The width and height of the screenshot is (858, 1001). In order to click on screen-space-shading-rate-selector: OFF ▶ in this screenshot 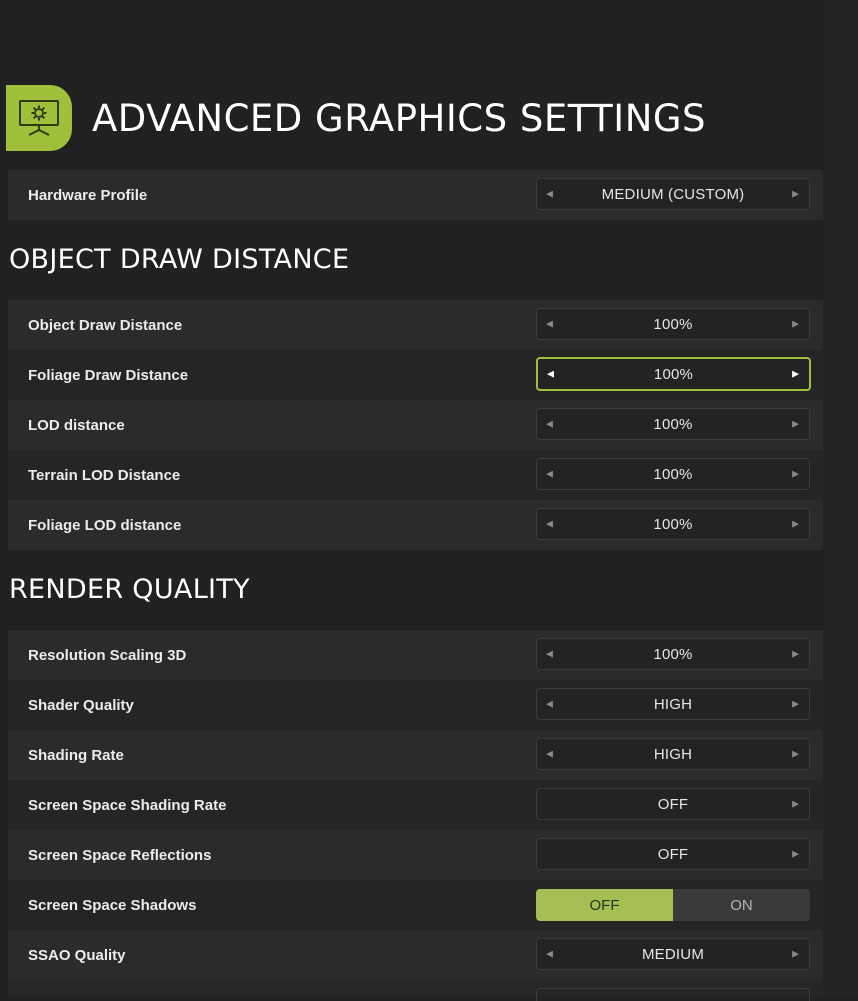, I will do `click(673, 804)`.